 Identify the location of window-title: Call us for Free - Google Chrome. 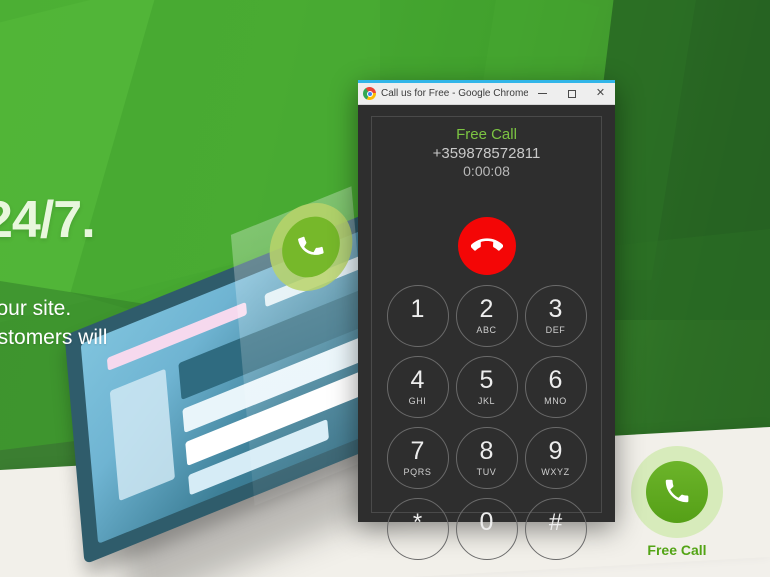
(454, 93).